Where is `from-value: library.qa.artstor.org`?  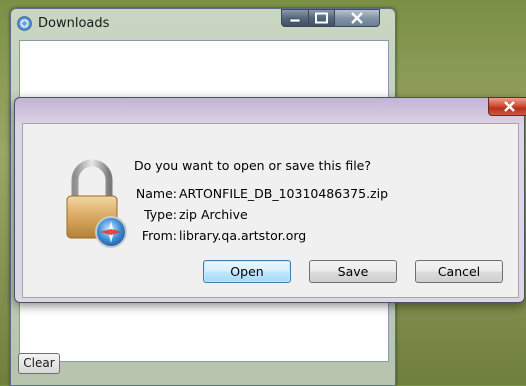 from-value: library.qa.artstor.org is located at coordinates (243, 235).